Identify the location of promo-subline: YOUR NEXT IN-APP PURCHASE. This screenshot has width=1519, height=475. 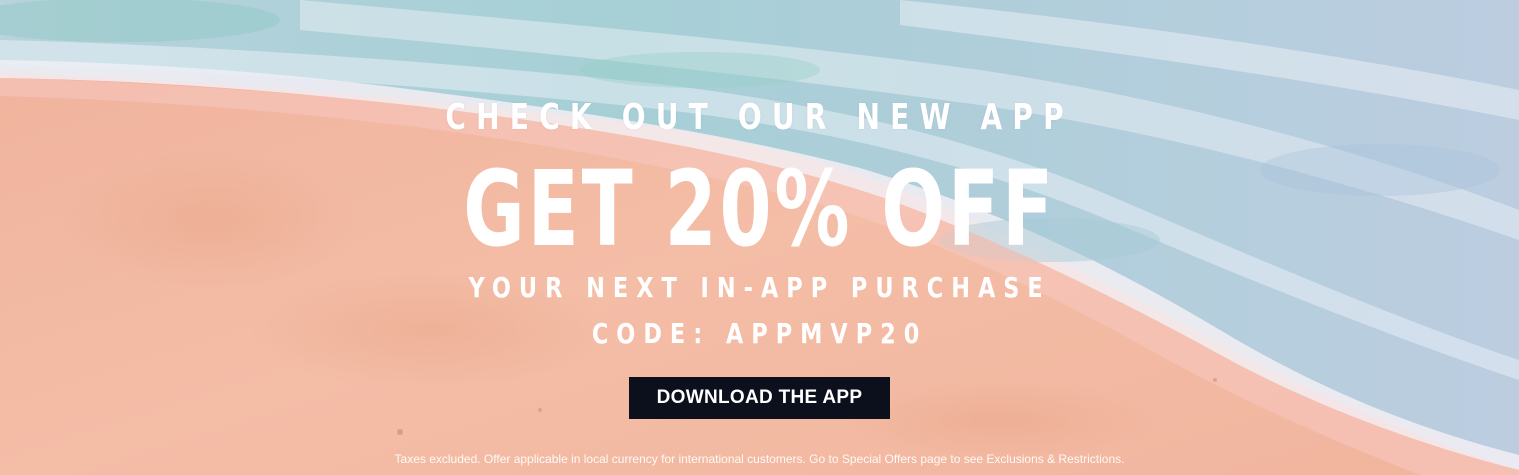
(759, 287).